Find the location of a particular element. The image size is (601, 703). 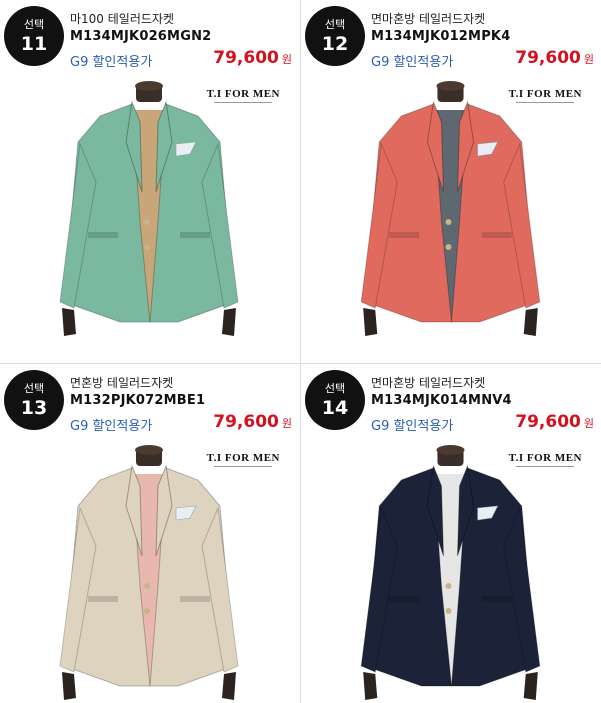

selection-badge: 선택 13 is located at coordinates (34, 400).